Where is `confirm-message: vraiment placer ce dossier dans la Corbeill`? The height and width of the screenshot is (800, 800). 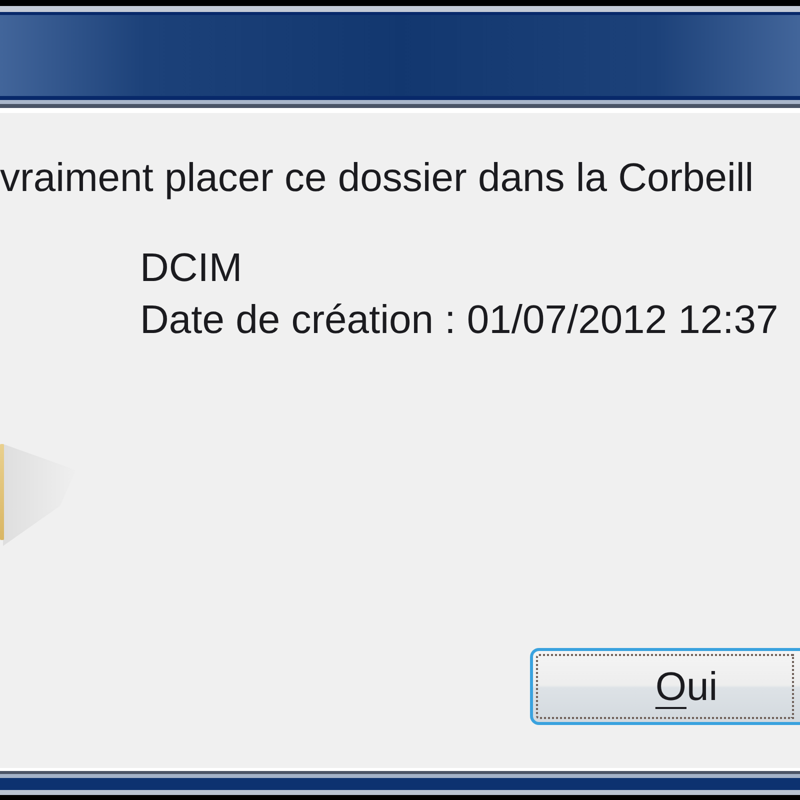
confirm-message: vraiment placer ce dossier dans la Corbeill is located at coordinates (377, 178).